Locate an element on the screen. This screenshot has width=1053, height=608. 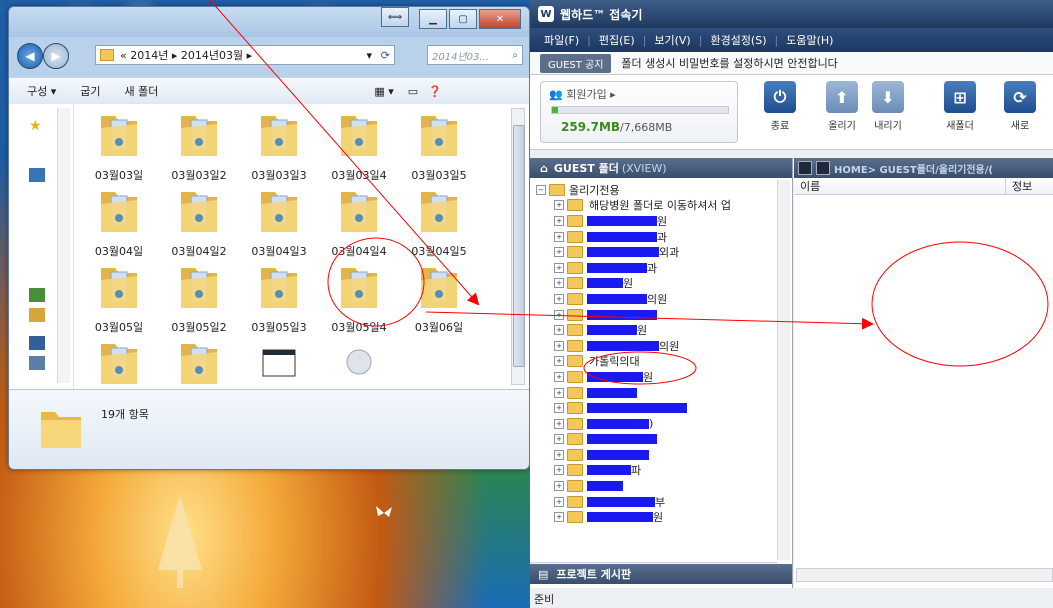
search-input: 2014년03... ⌕ is located at coordinates (475, 55).